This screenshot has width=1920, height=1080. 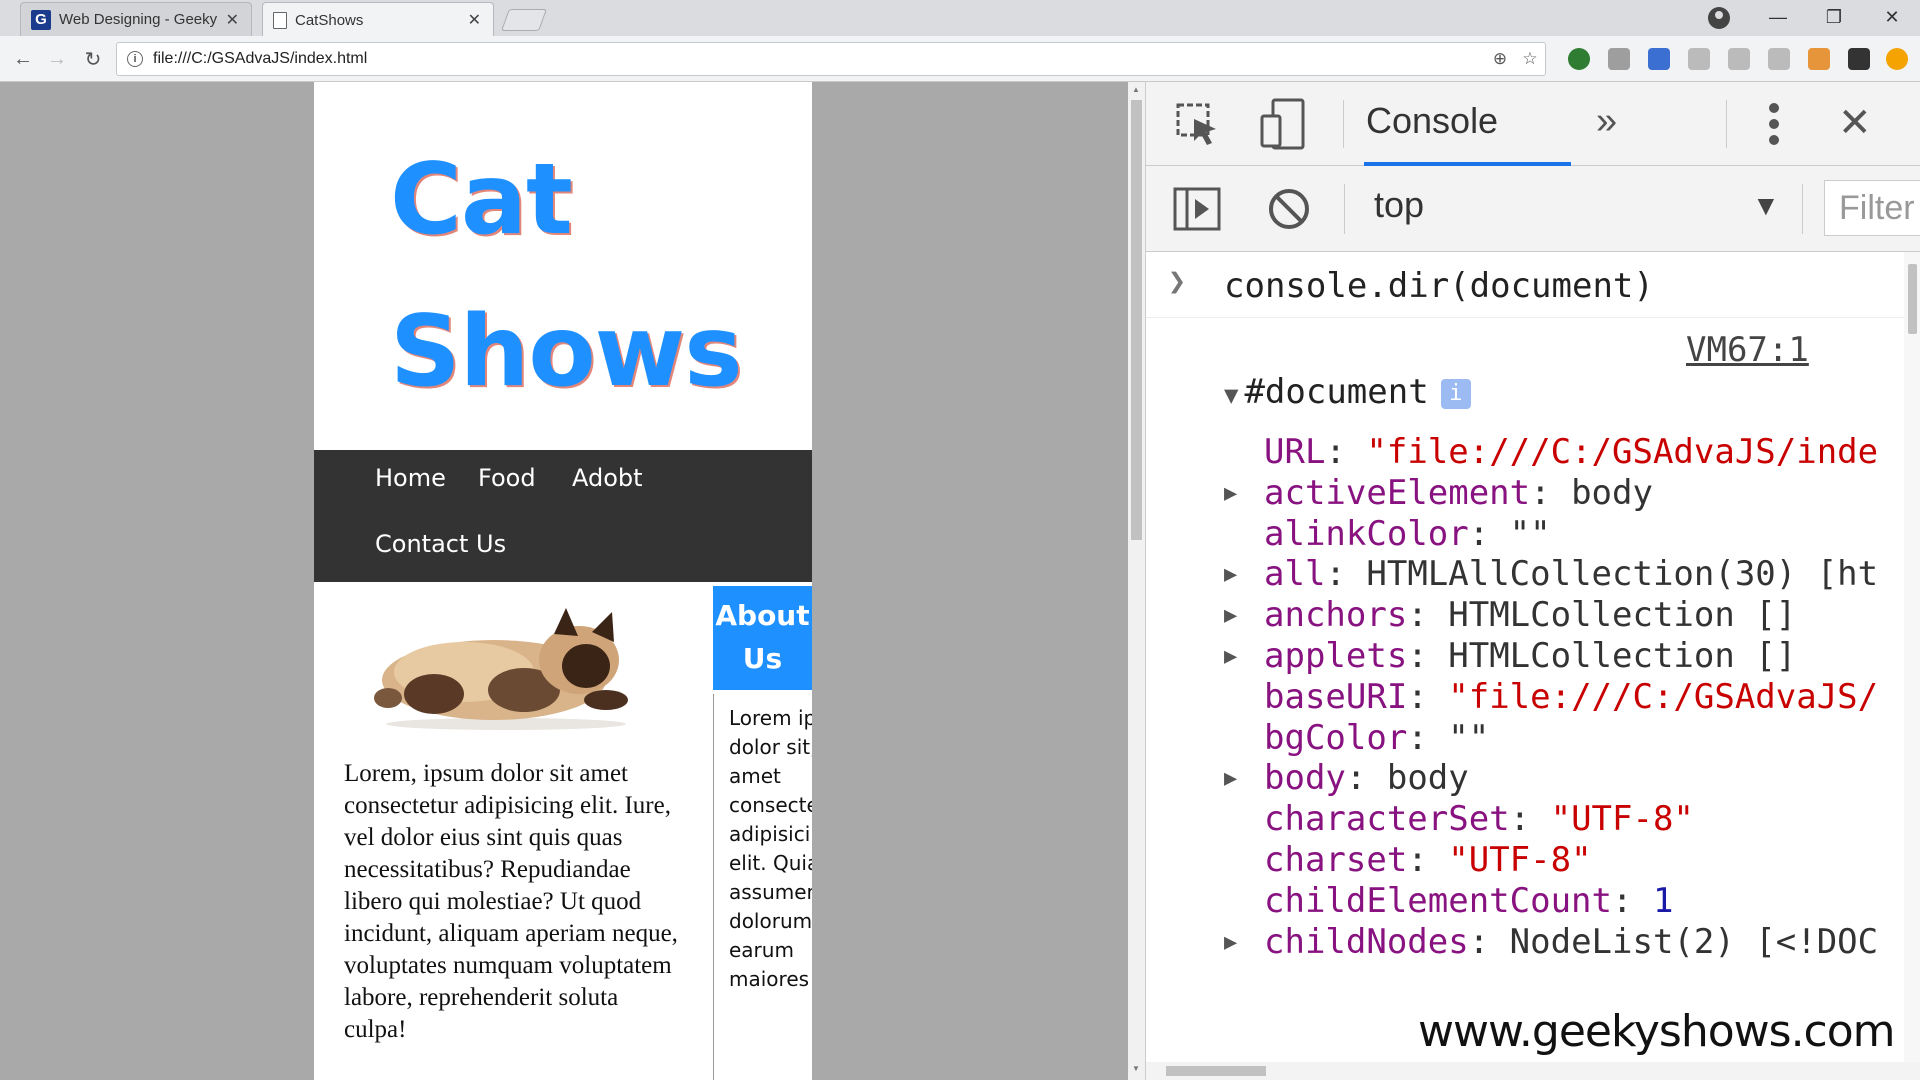 What do you see at coordinates (1455, 393) in the screenshot?
I see `info-badge-icon: i` at bounding box center [1455, 393].